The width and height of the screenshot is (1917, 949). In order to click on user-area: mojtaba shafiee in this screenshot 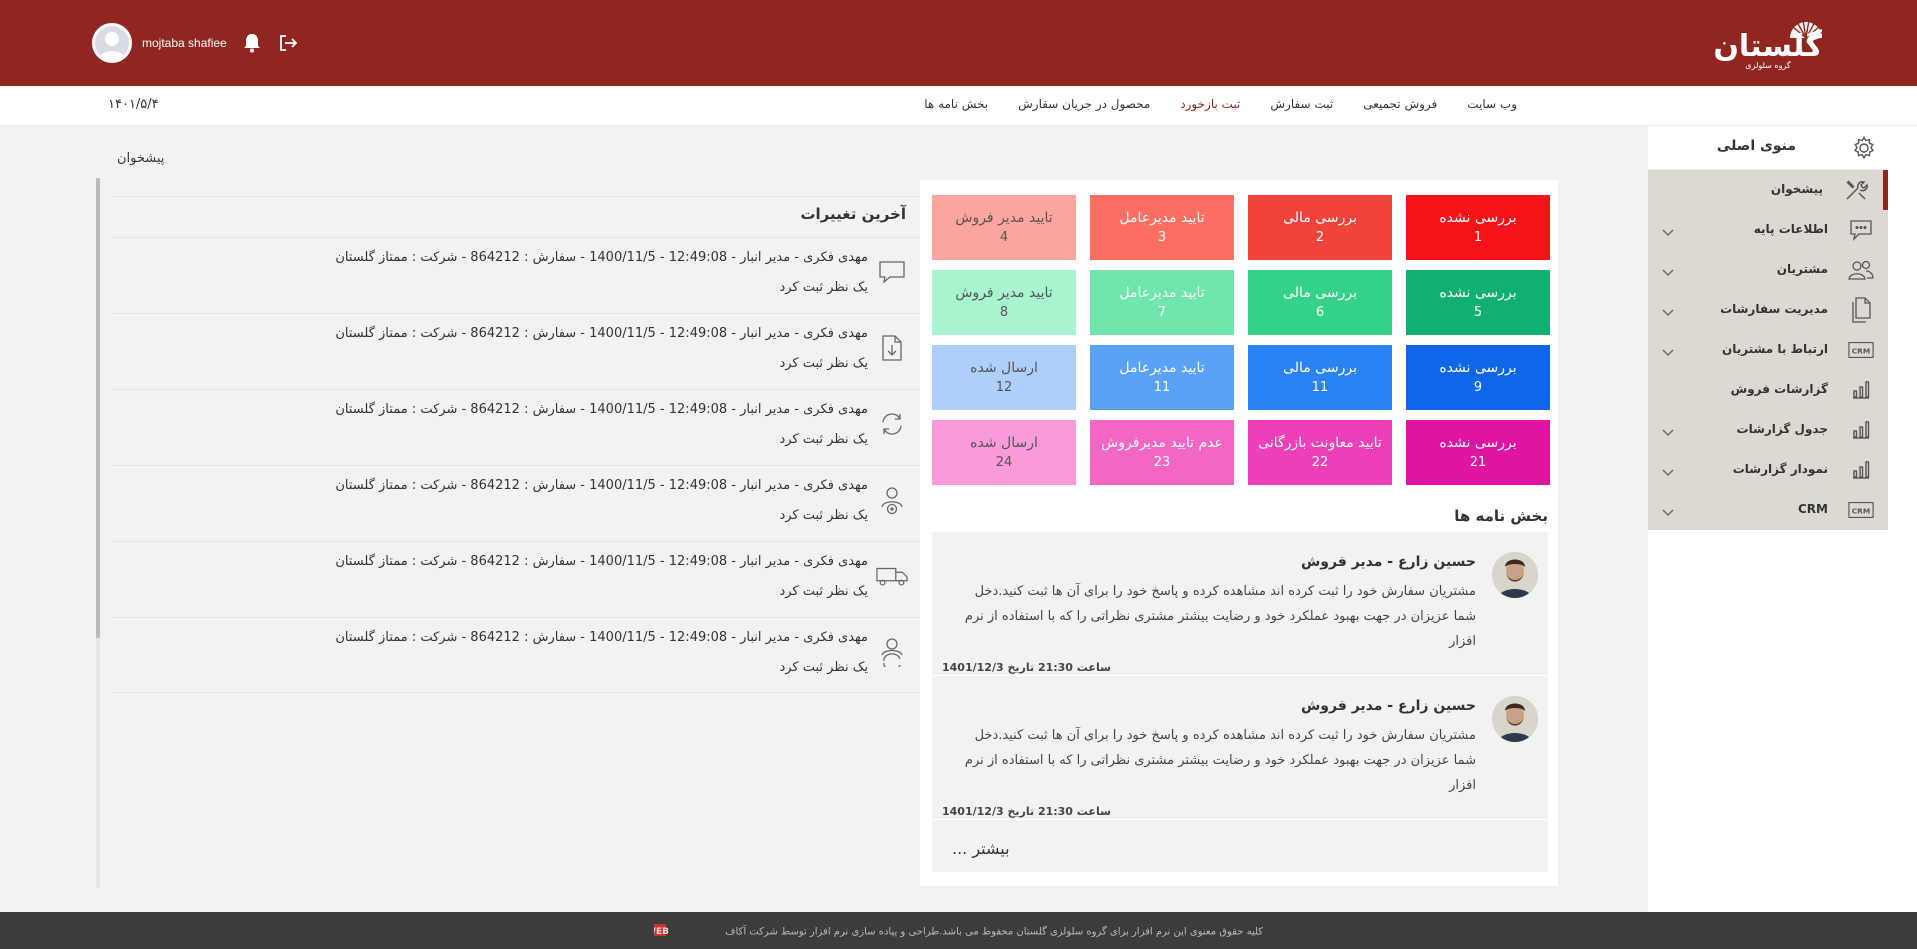, I will do `click(195, 43)`.